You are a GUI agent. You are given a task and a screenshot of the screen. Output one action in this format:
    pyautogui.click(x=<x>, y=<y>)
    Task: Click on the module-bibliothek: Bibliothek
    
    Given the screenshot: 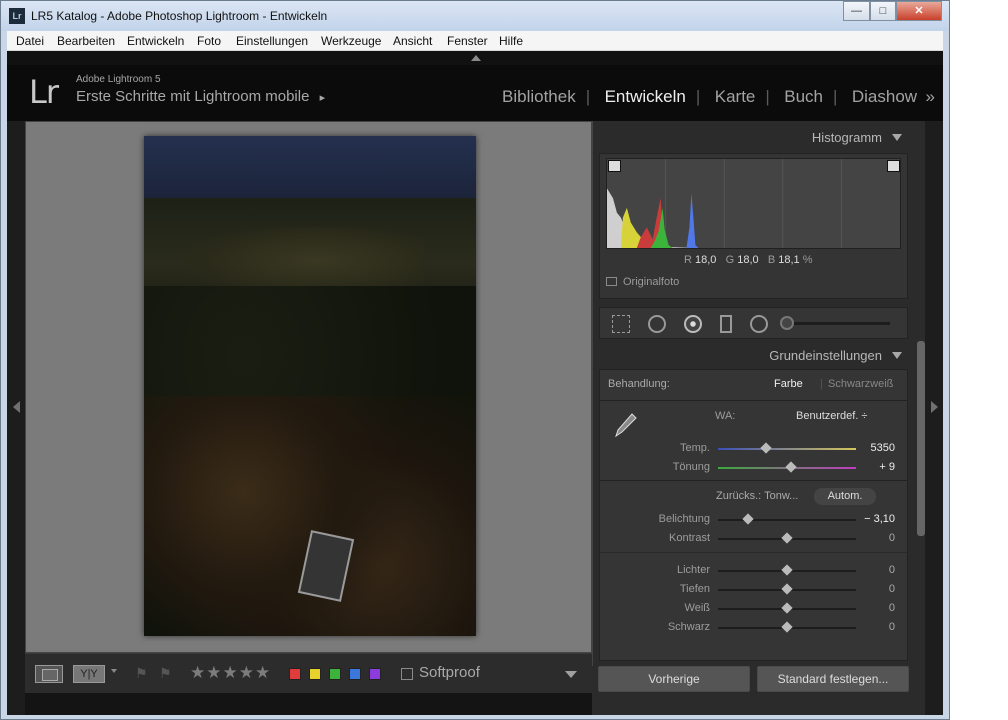 What is the action you would take?
    pyautogui.click(x=539, y=96)
    